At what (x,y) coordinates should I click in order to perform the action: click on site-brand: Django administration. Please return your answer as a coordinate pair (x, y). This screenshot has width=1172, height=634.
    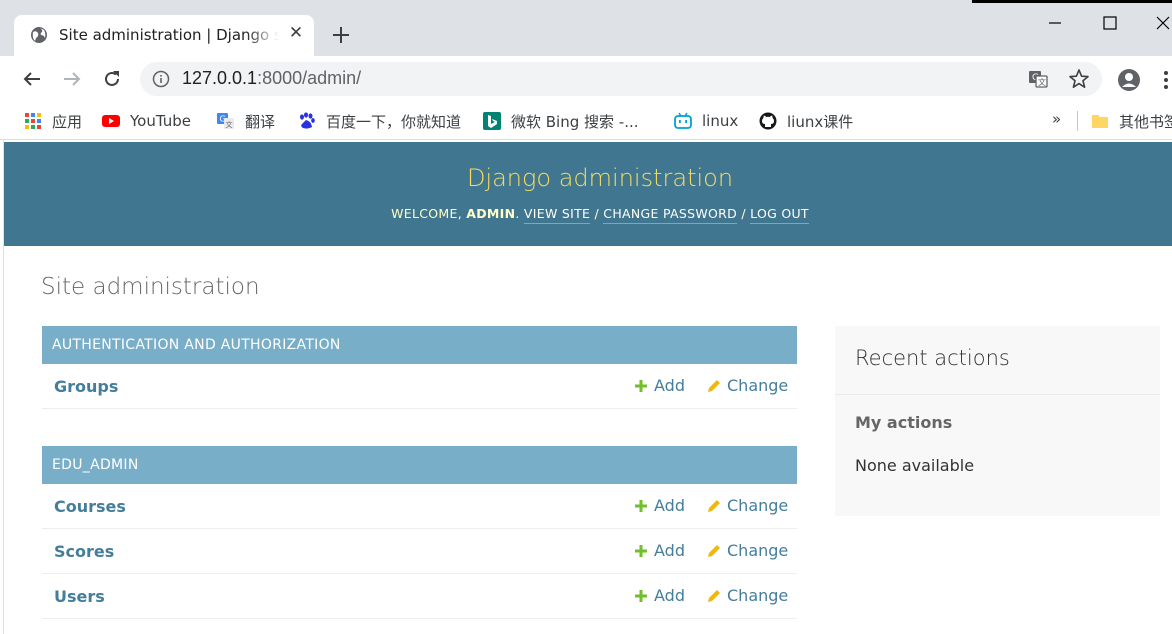
    Looking at the image, I should click on (588, 178).